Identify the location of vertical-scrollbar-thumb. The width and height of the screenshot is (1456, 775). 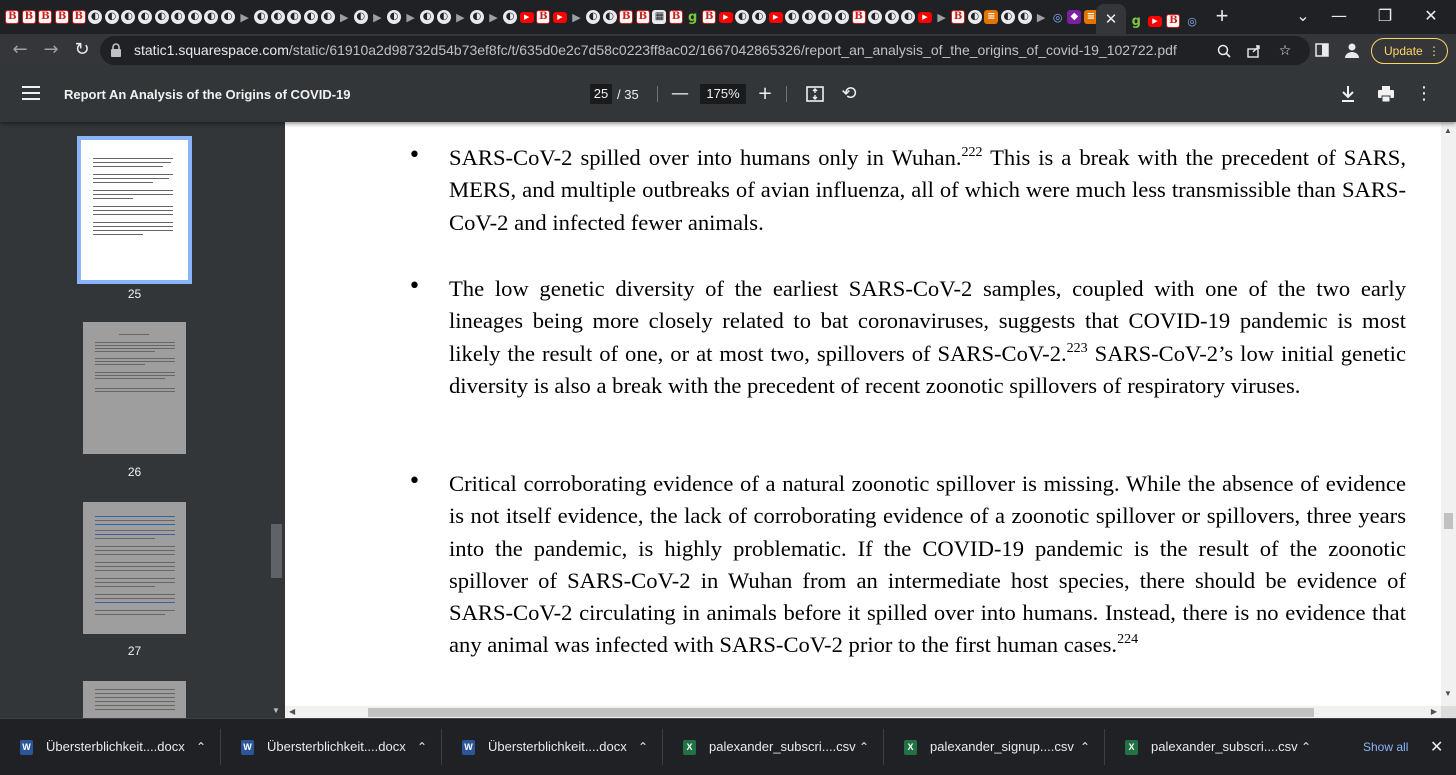
(1448, 521).